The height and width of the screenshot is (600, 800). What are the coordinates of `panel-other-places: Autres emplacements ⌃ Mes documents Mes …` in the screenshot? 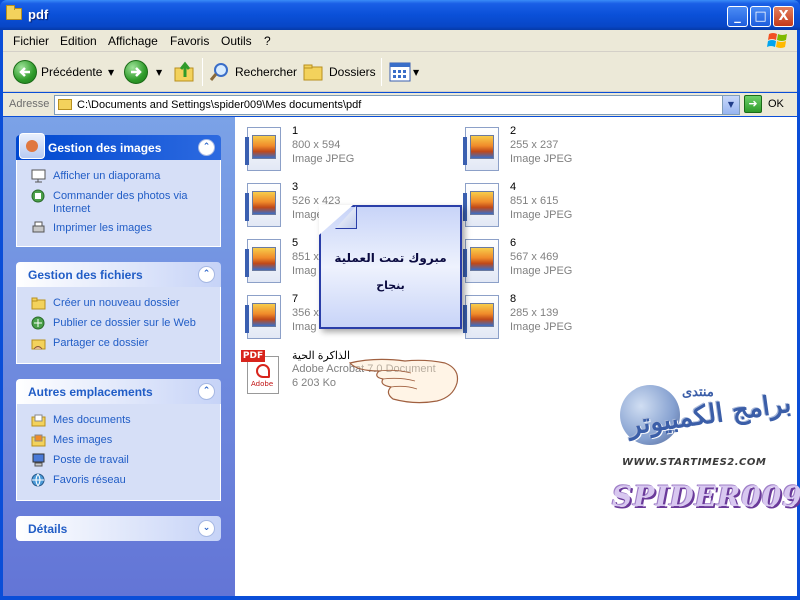 It's located at (118, 440).